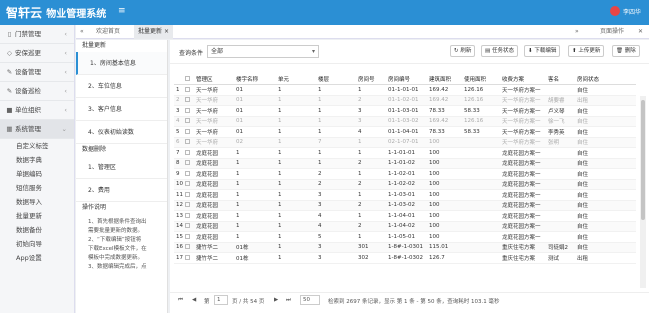 The height and width of the screenshot is (313, 649). I want to click on table-row: 13 龙庭花园 1 1 4 1 1-1-04-01 100 龙庭花园方案一 自住, so click(405, 216).